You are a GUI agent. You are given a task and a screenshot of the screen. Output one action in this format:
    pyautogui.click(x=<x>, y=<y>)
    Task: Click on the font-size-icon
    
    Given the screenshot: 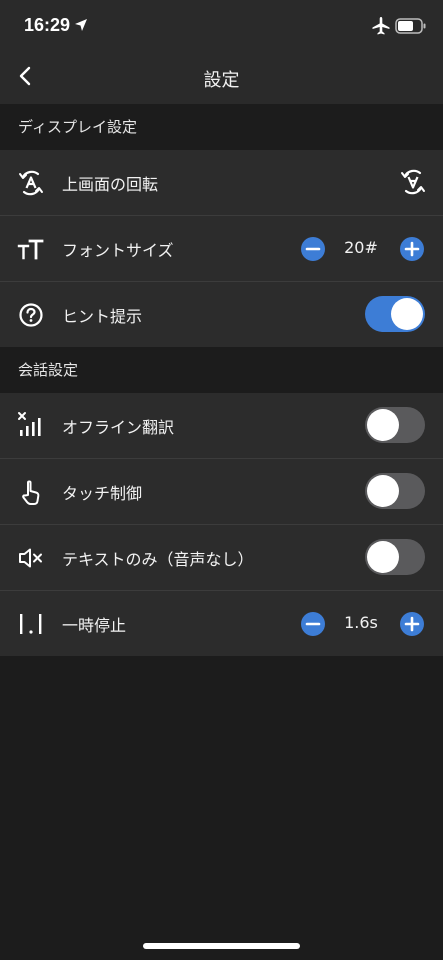 What is the action you would take?
    pyautogui.click(x=31, y=249)
    